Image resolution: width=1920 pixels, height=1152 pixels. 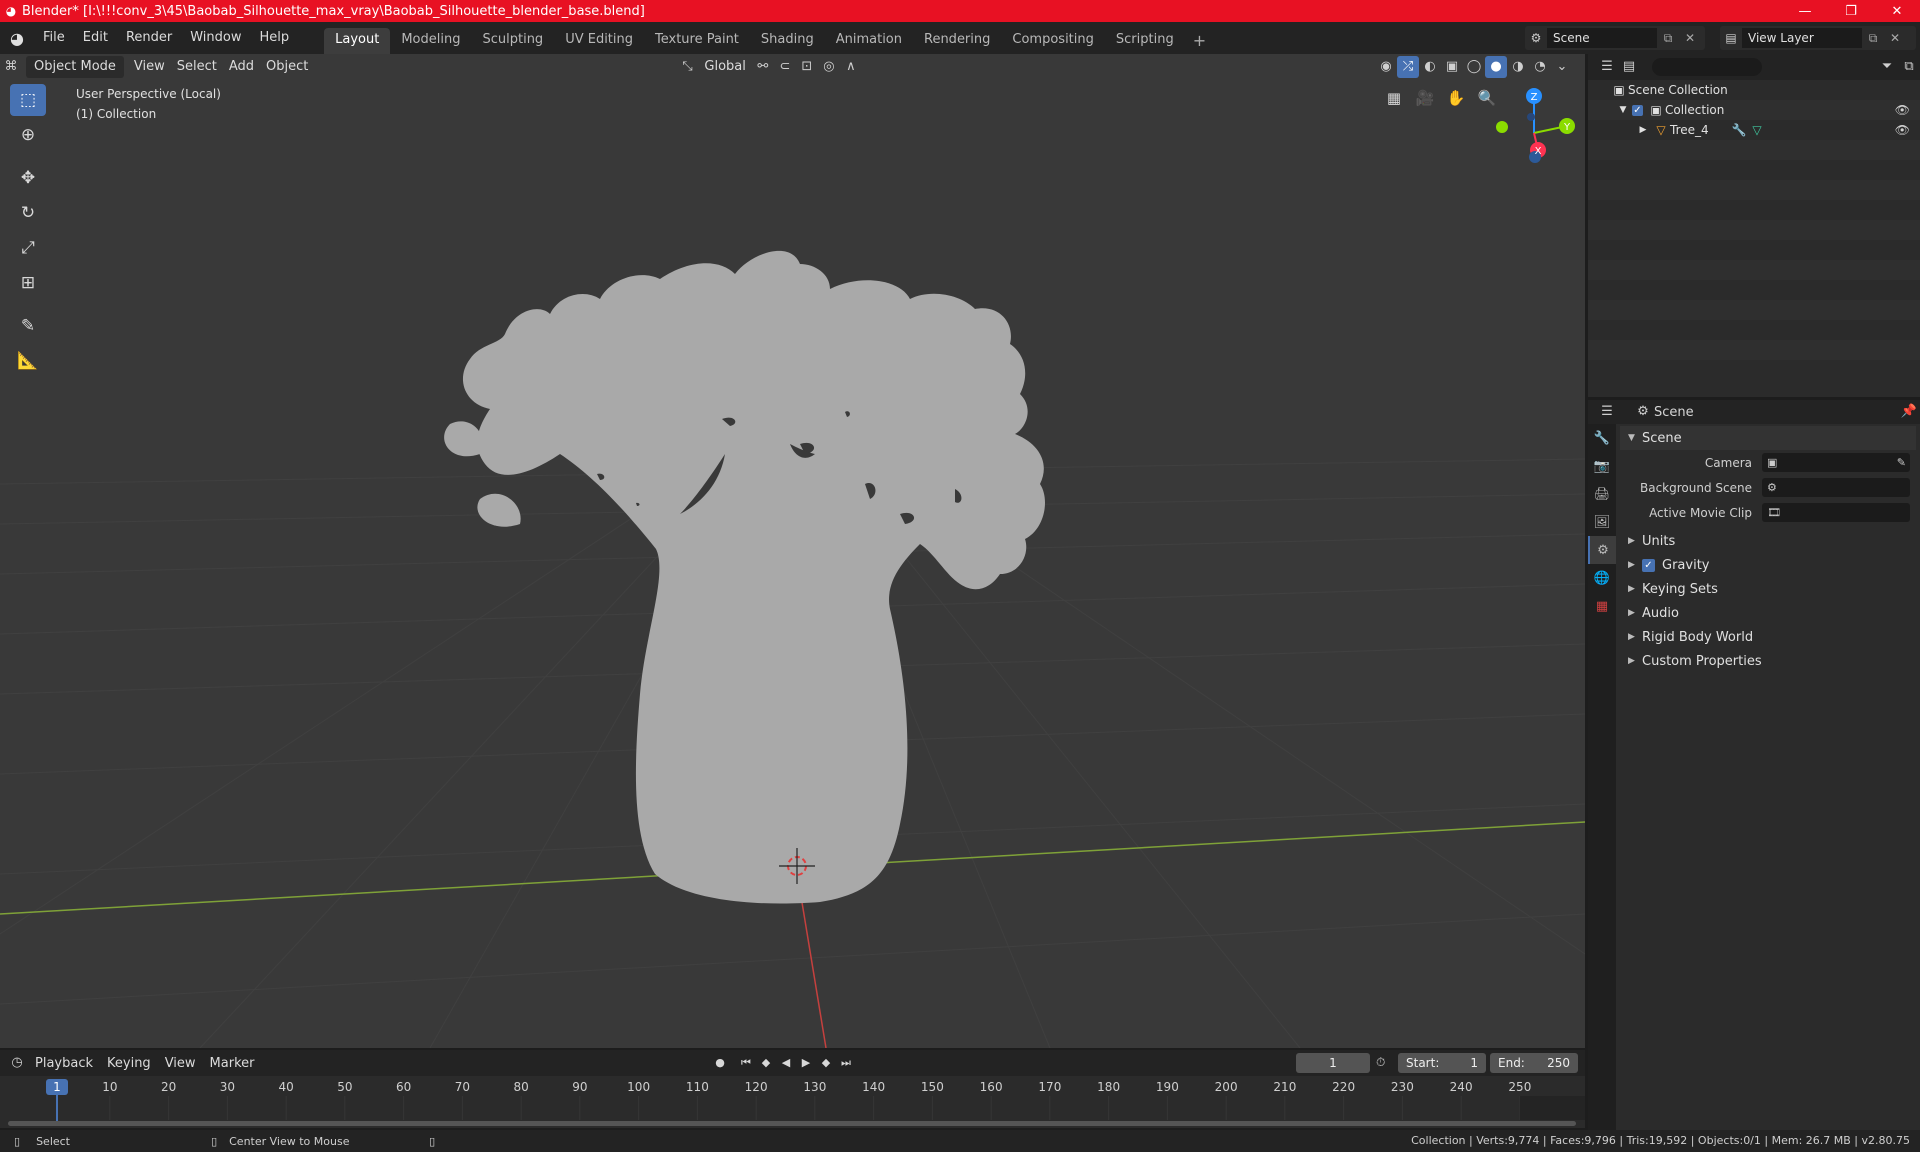 What do you see at coordinates (1754, 110) in the screenshot?
I see `outliner-row-collection: ▼ ✓ ▣ Collection 👁` at bounding box center [1754, 110].